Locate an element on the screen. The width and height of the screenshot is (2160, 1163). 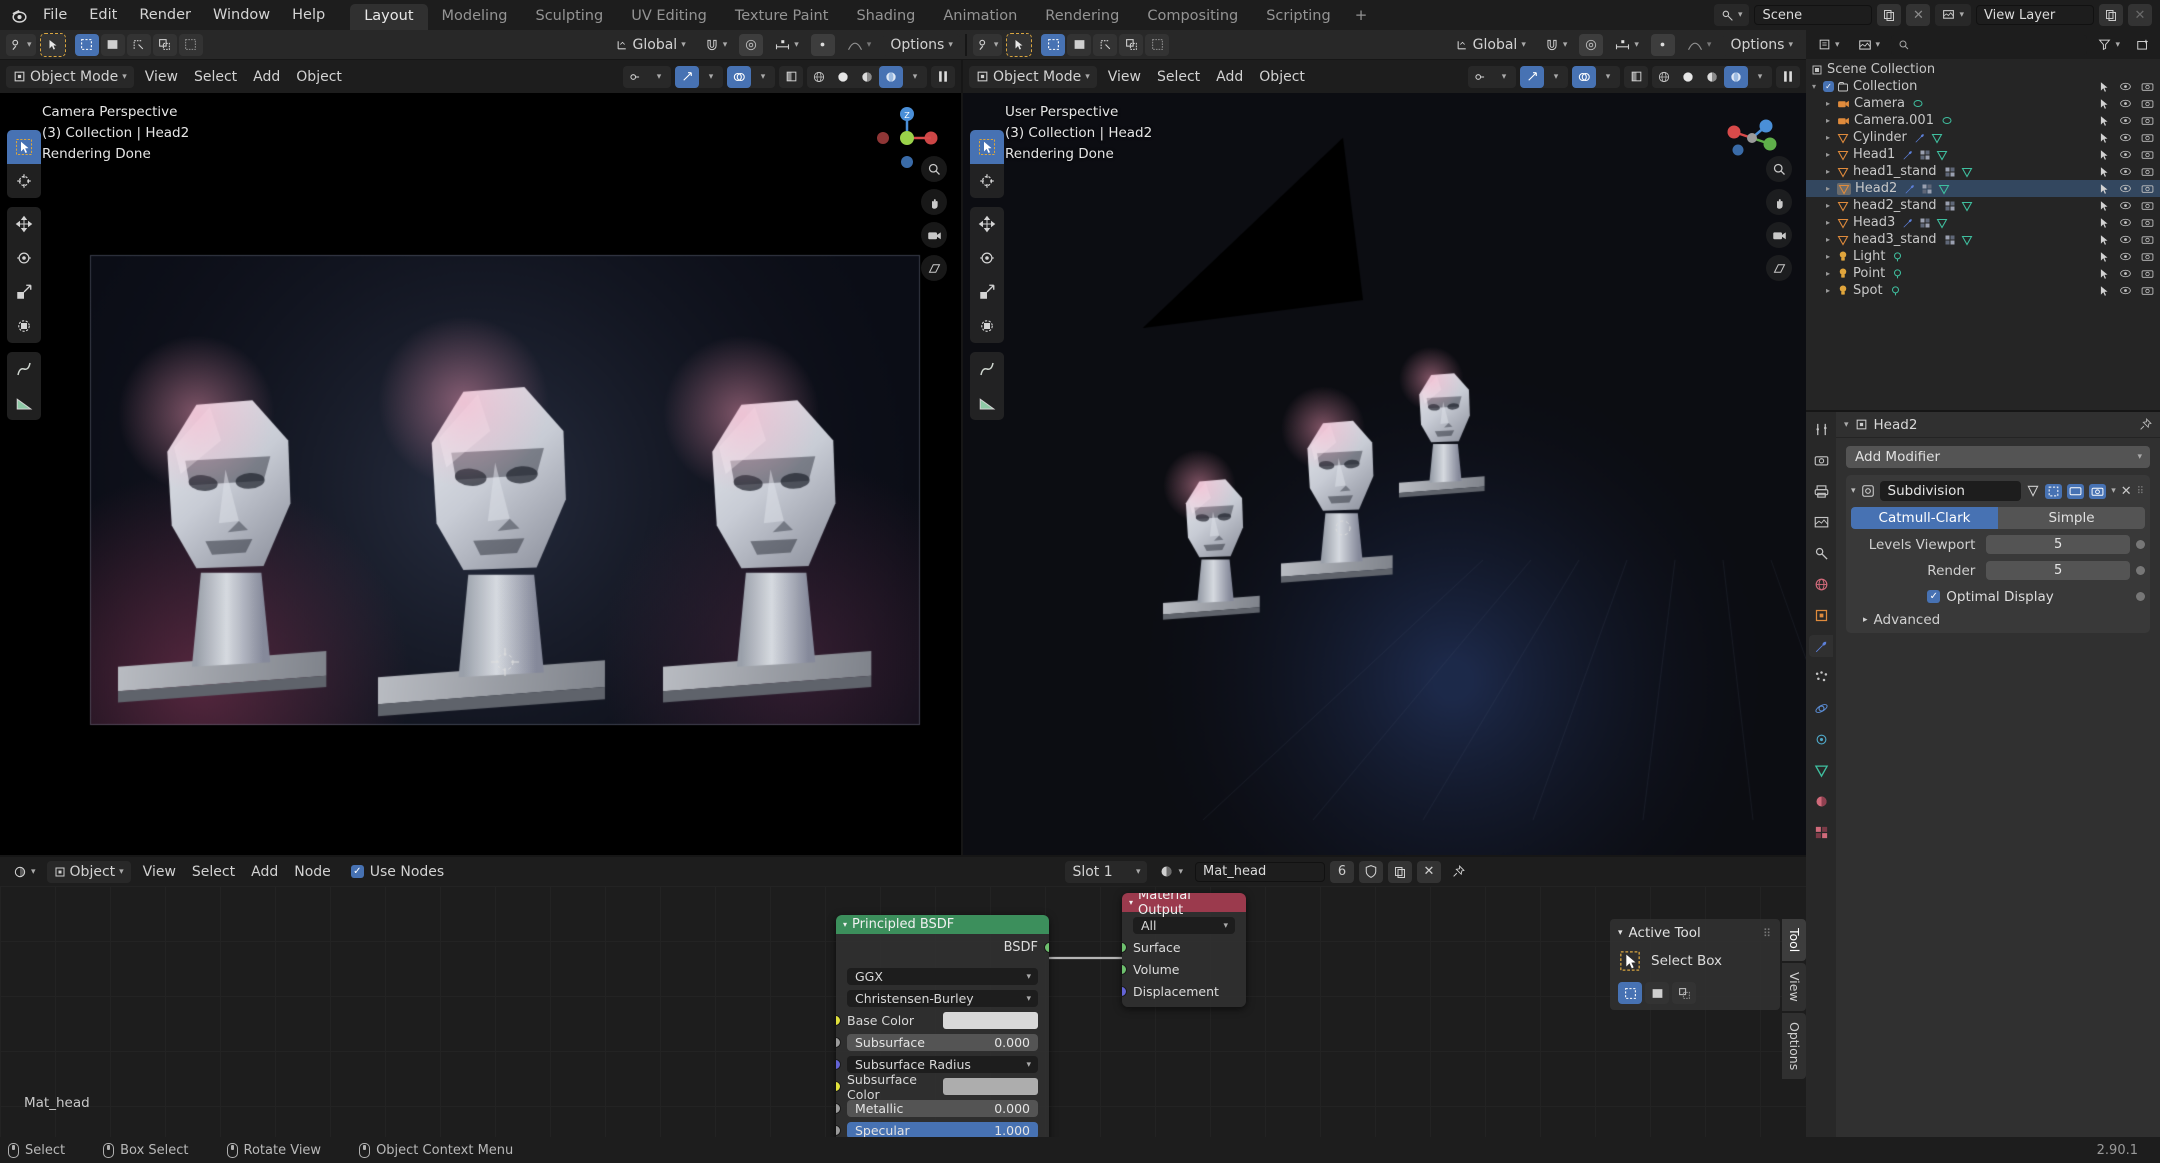
transform-tool is located at coordinates (24, 326).